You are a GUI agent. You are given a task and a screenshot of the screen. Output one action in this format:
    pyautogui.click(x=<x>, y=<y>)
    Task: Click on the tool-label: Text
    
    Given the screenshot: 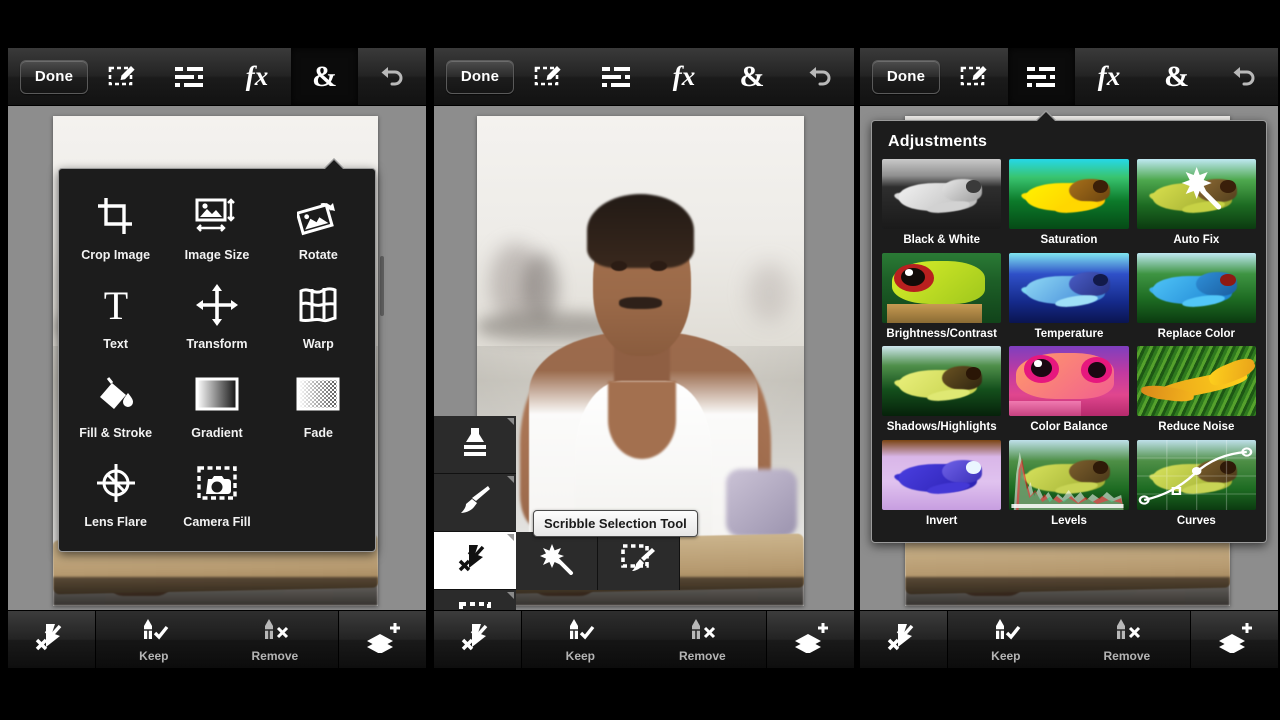 What is the action you would take?
    pyautogui.click(x=116, y=344)
    